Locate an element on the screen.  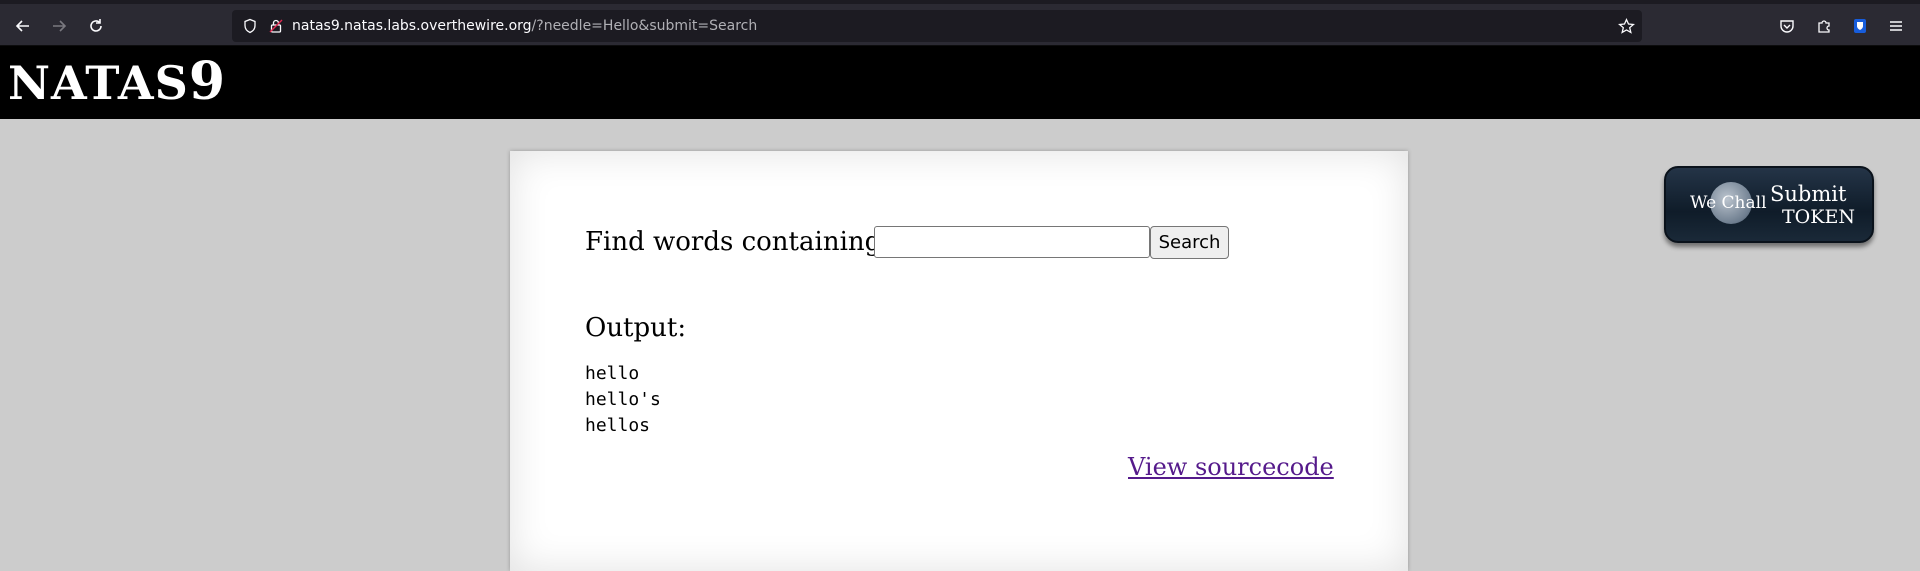
result-item: hello is located at coordinates (612, 373).